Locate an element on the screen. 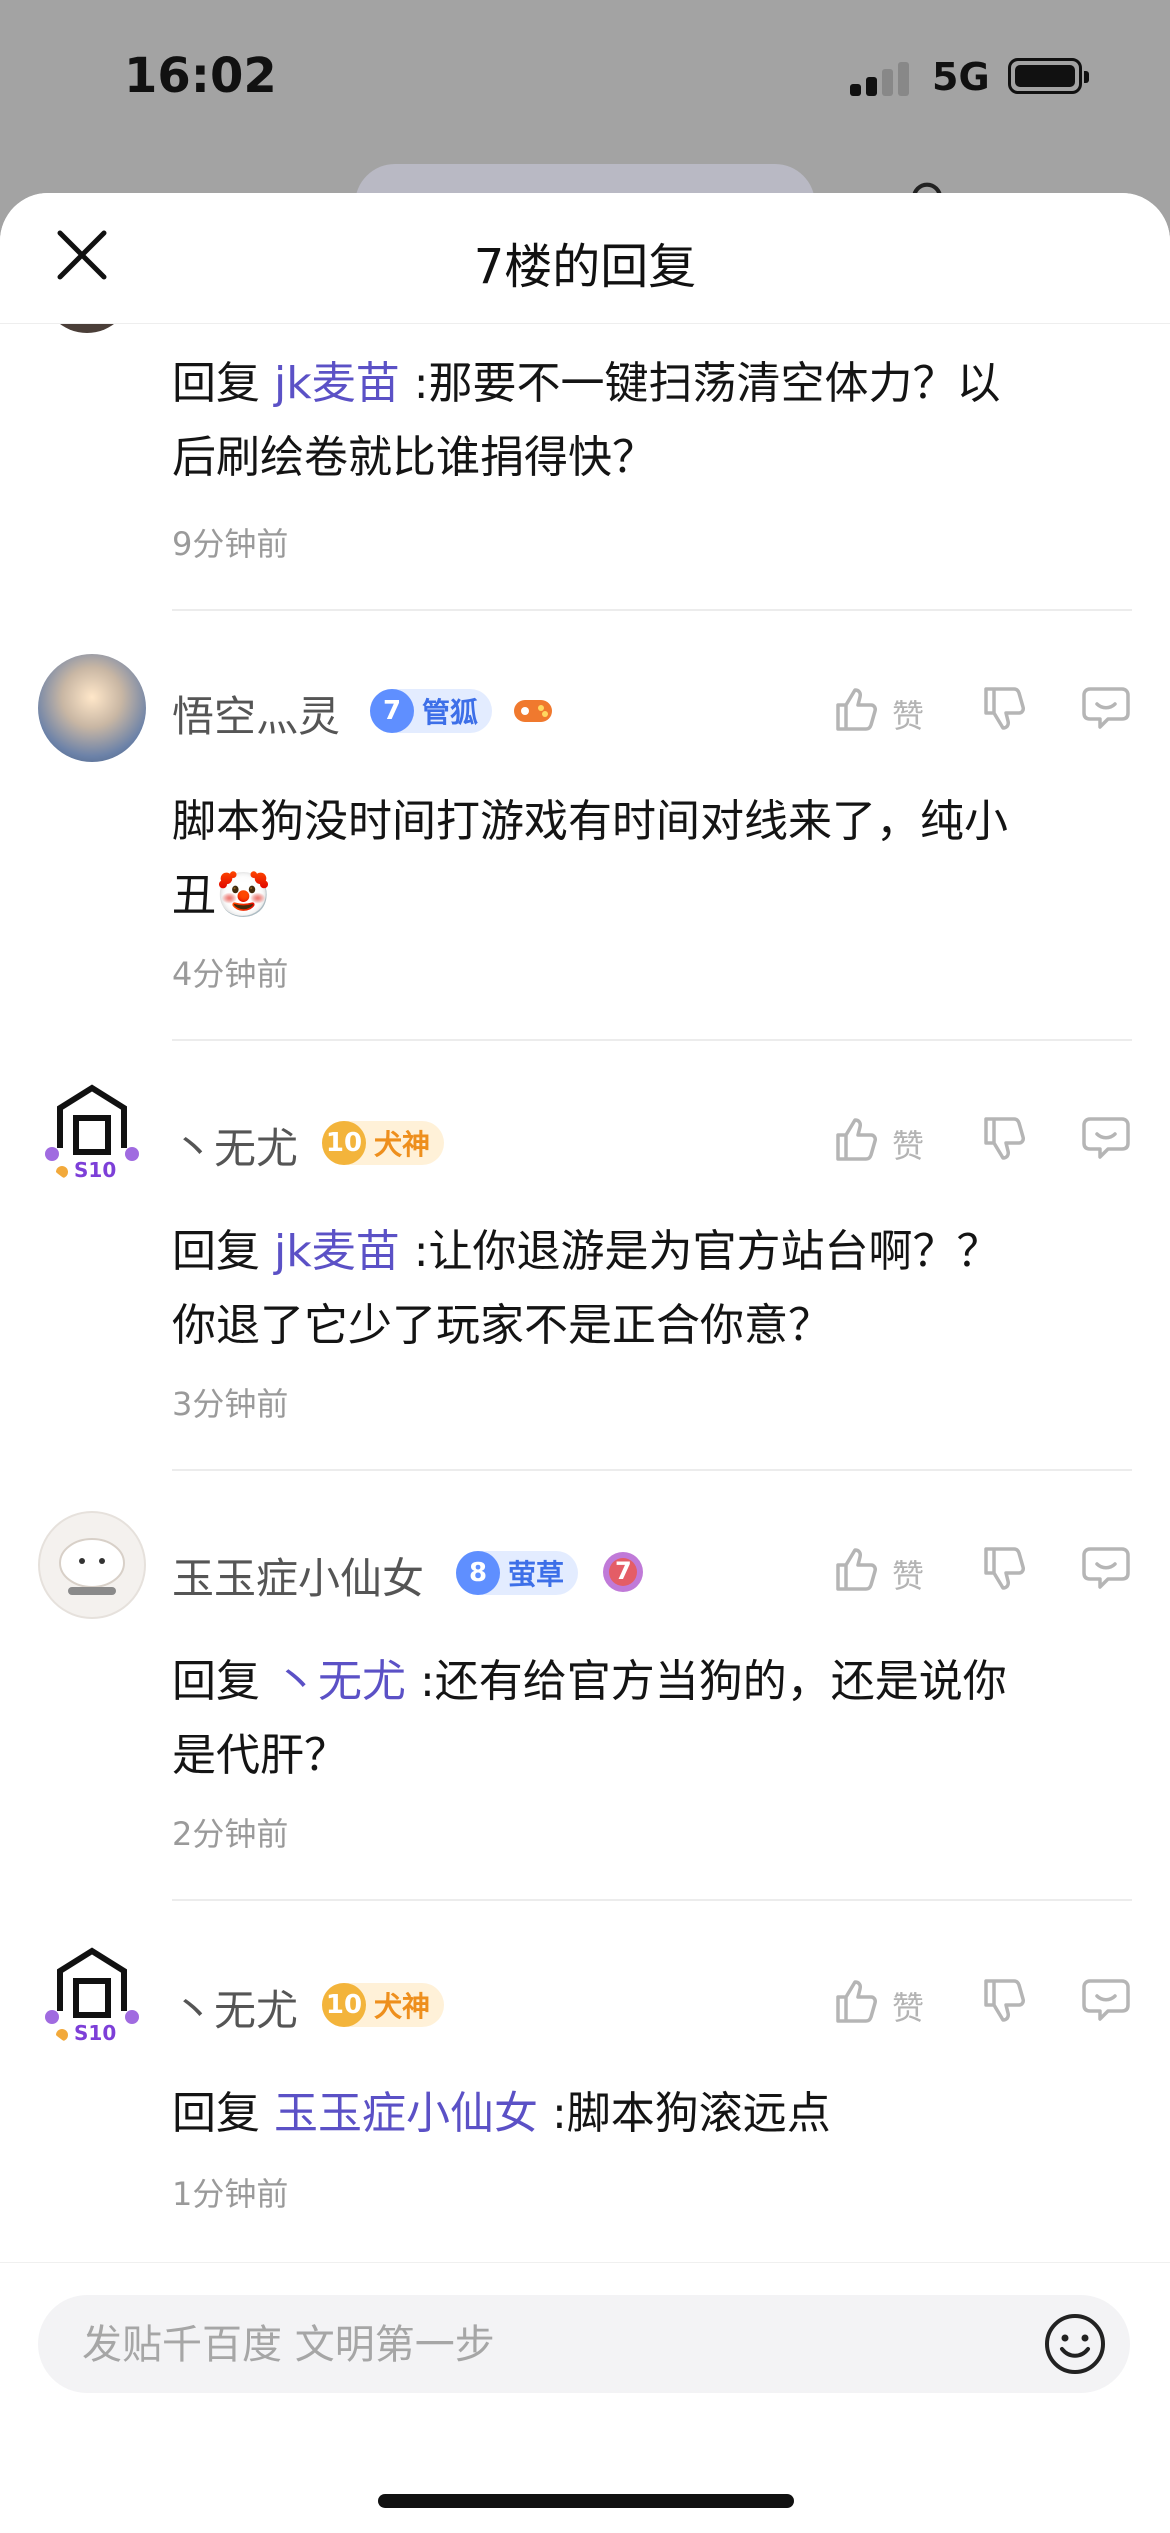  comment-input is located at coordinates (532, 2345).